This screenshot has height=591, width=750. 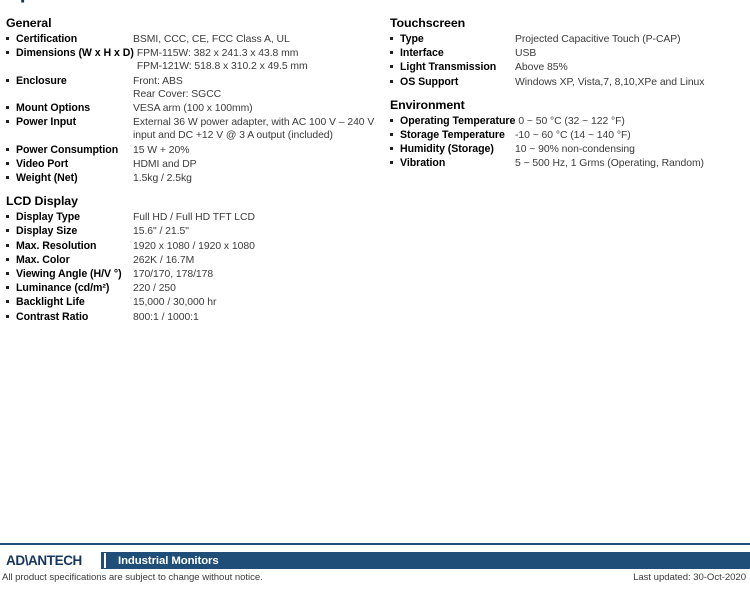 I want to click on section-title-general: General, so click(x=29, y=23).